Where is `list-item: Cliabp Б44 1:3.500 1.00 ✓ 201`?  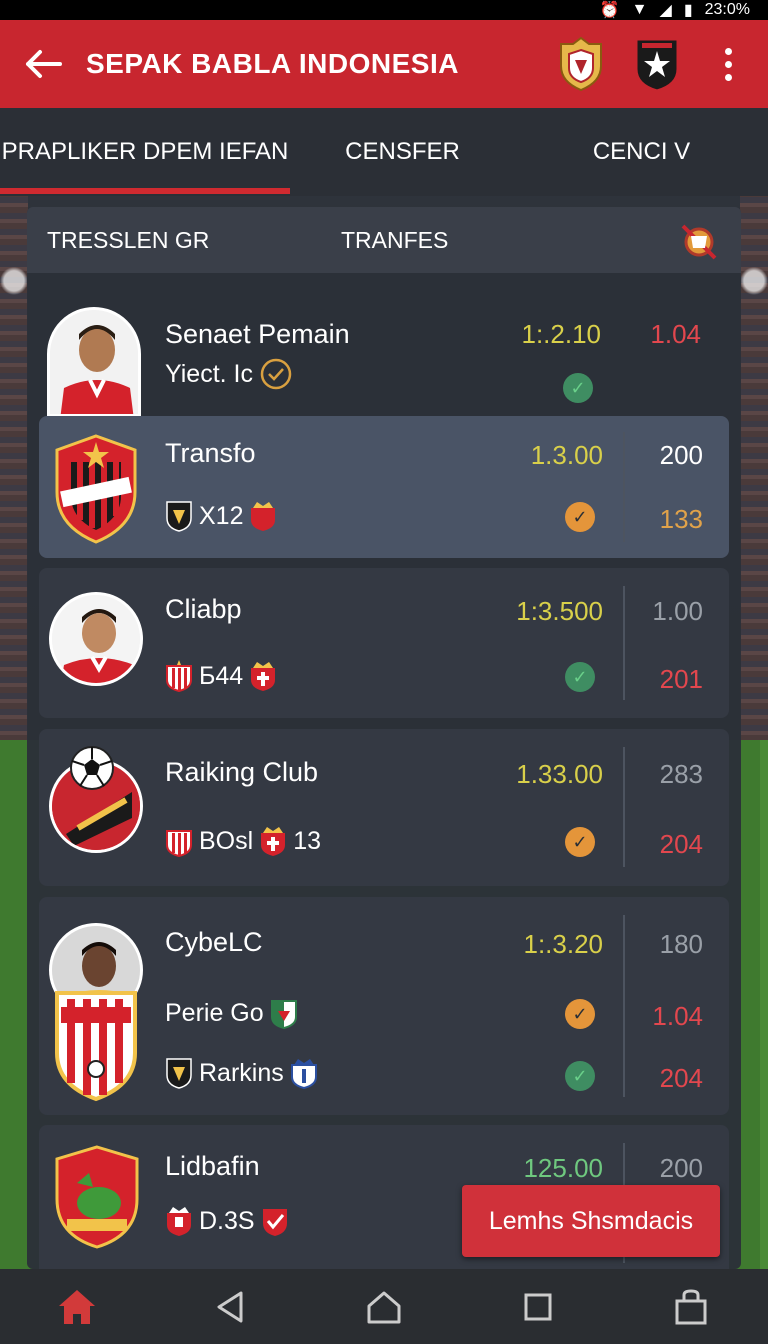
list-item: Cliabp Б44 1:3.500 1.00 ✓ 201 is located at coordinates (384, 643).